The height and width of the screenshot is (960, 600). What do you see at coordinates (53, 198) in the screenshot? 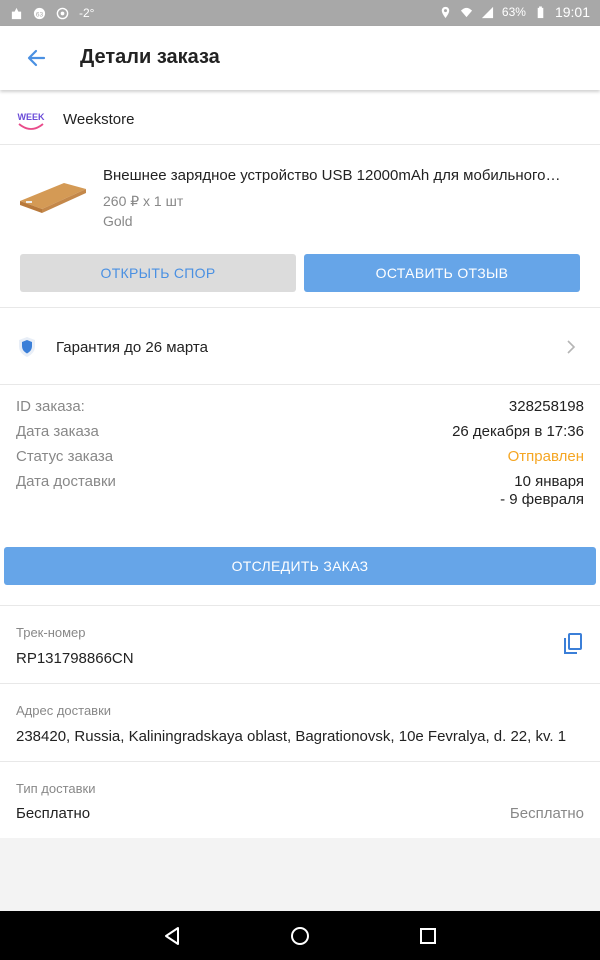
I see `powerbank-image` at bounding box center [53, 198].